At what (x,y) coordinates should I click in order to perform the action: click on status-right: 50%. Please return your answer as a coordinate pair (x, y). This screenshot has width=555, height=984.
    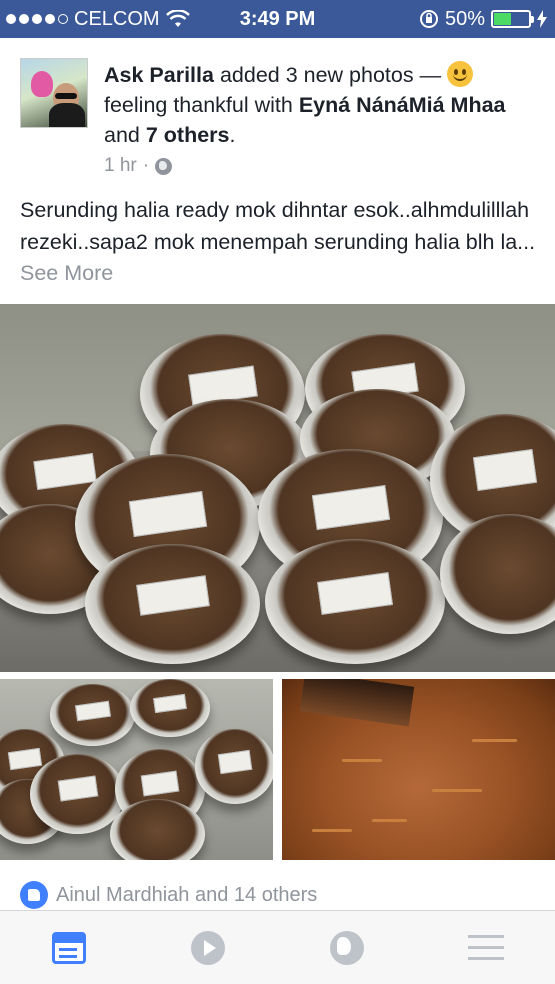
    Looking at the image, I should click on (483, 19).